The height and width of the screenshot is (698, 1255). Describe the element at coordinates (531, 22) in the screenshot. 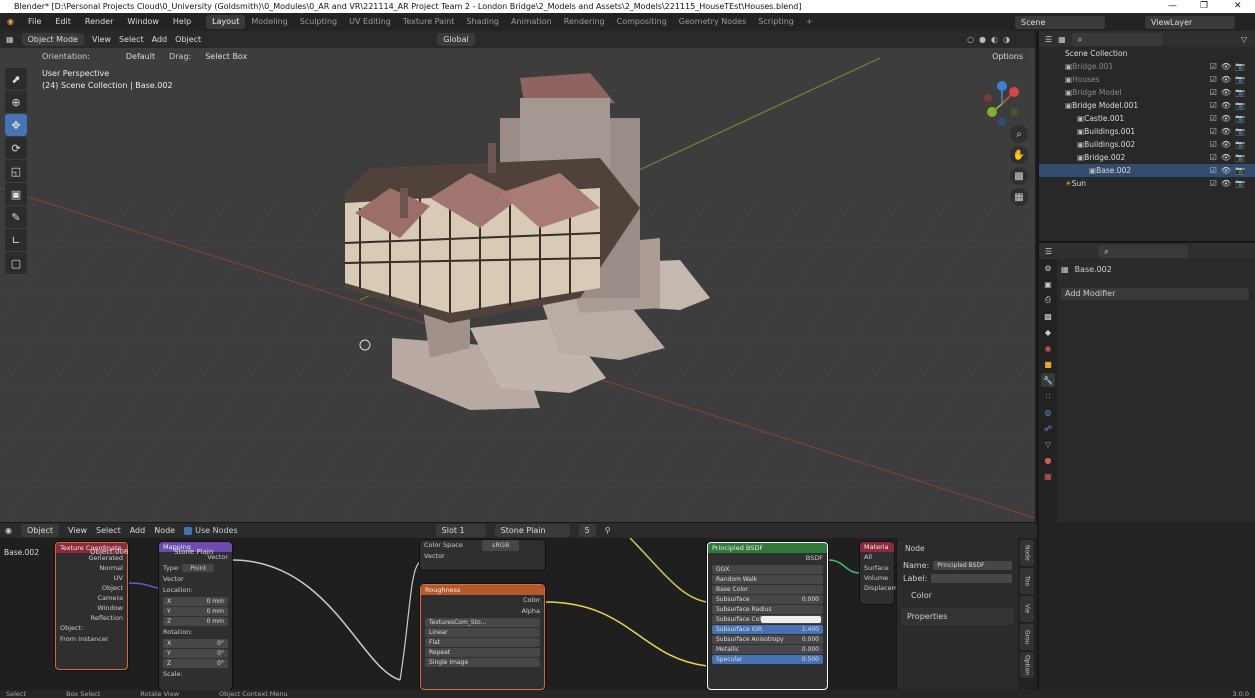

I see `tab-animation: Animation` at that location.